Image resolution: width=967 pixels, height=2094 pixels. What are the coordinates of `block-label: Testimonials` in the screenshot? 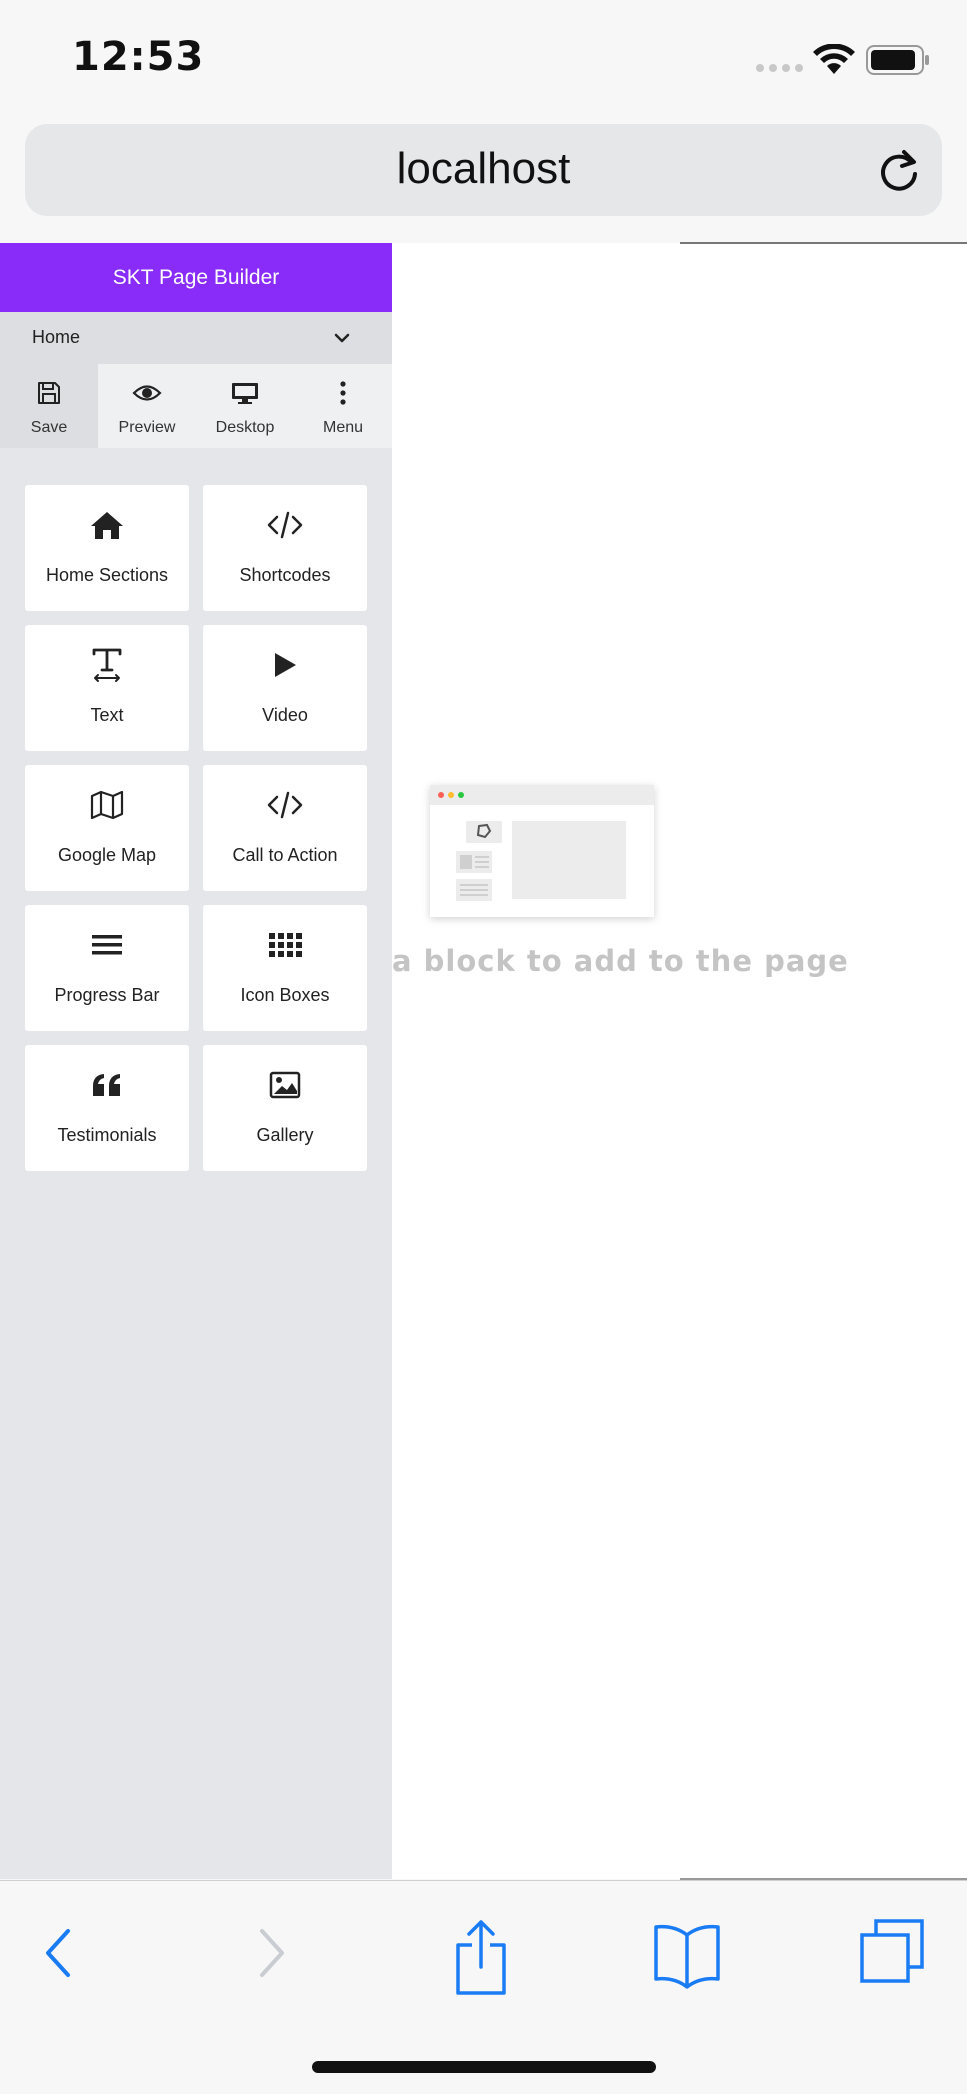 It's located at (107, 1135).